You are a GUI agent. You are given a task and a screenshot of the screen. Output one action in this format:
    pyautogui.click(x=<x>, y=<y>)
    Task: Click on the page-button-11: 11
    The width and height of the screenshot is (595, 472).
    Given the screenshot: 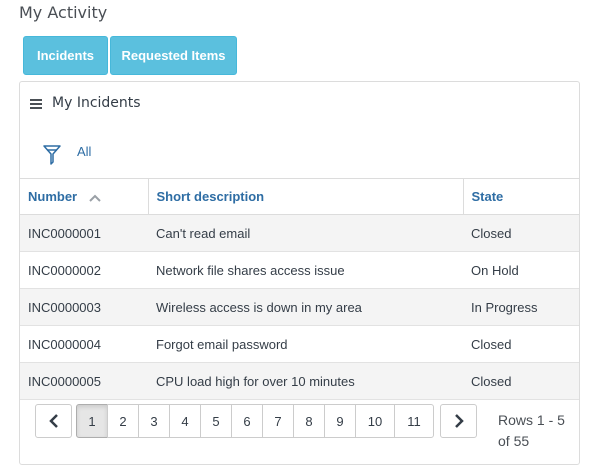 What is the action you would take?
    pyautogui.click(x=414, y=421)
    